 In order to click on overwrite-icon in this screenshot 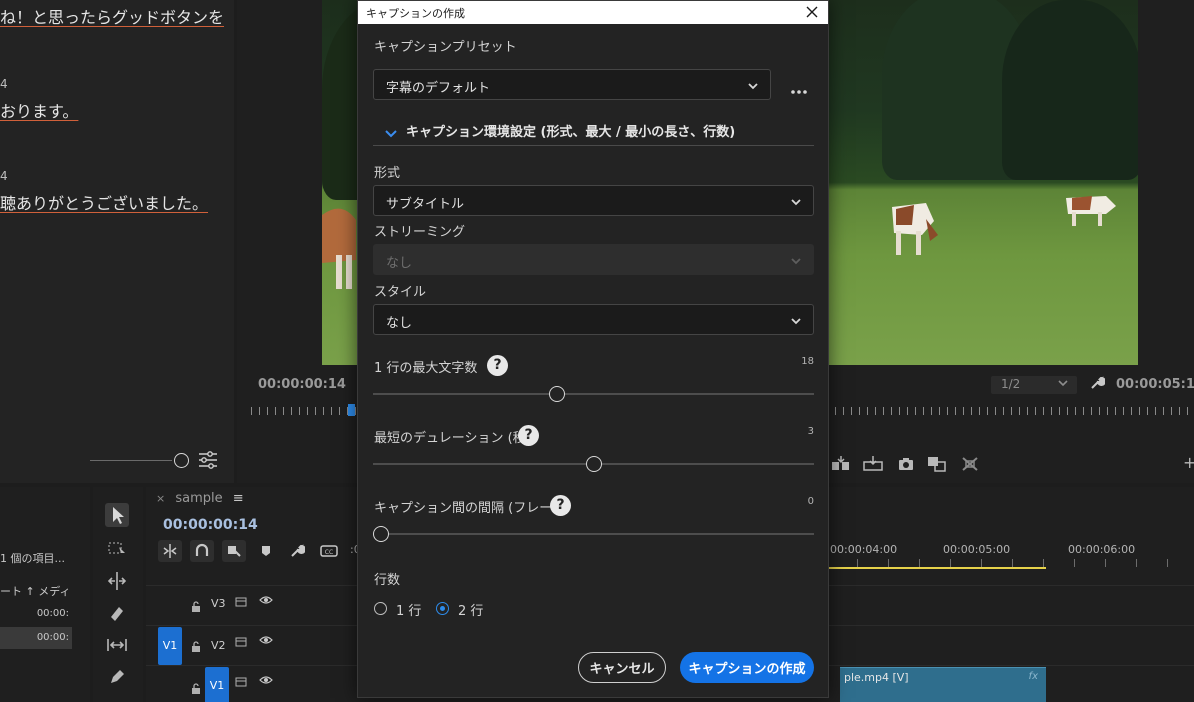, I will do `click(873, 466)`.